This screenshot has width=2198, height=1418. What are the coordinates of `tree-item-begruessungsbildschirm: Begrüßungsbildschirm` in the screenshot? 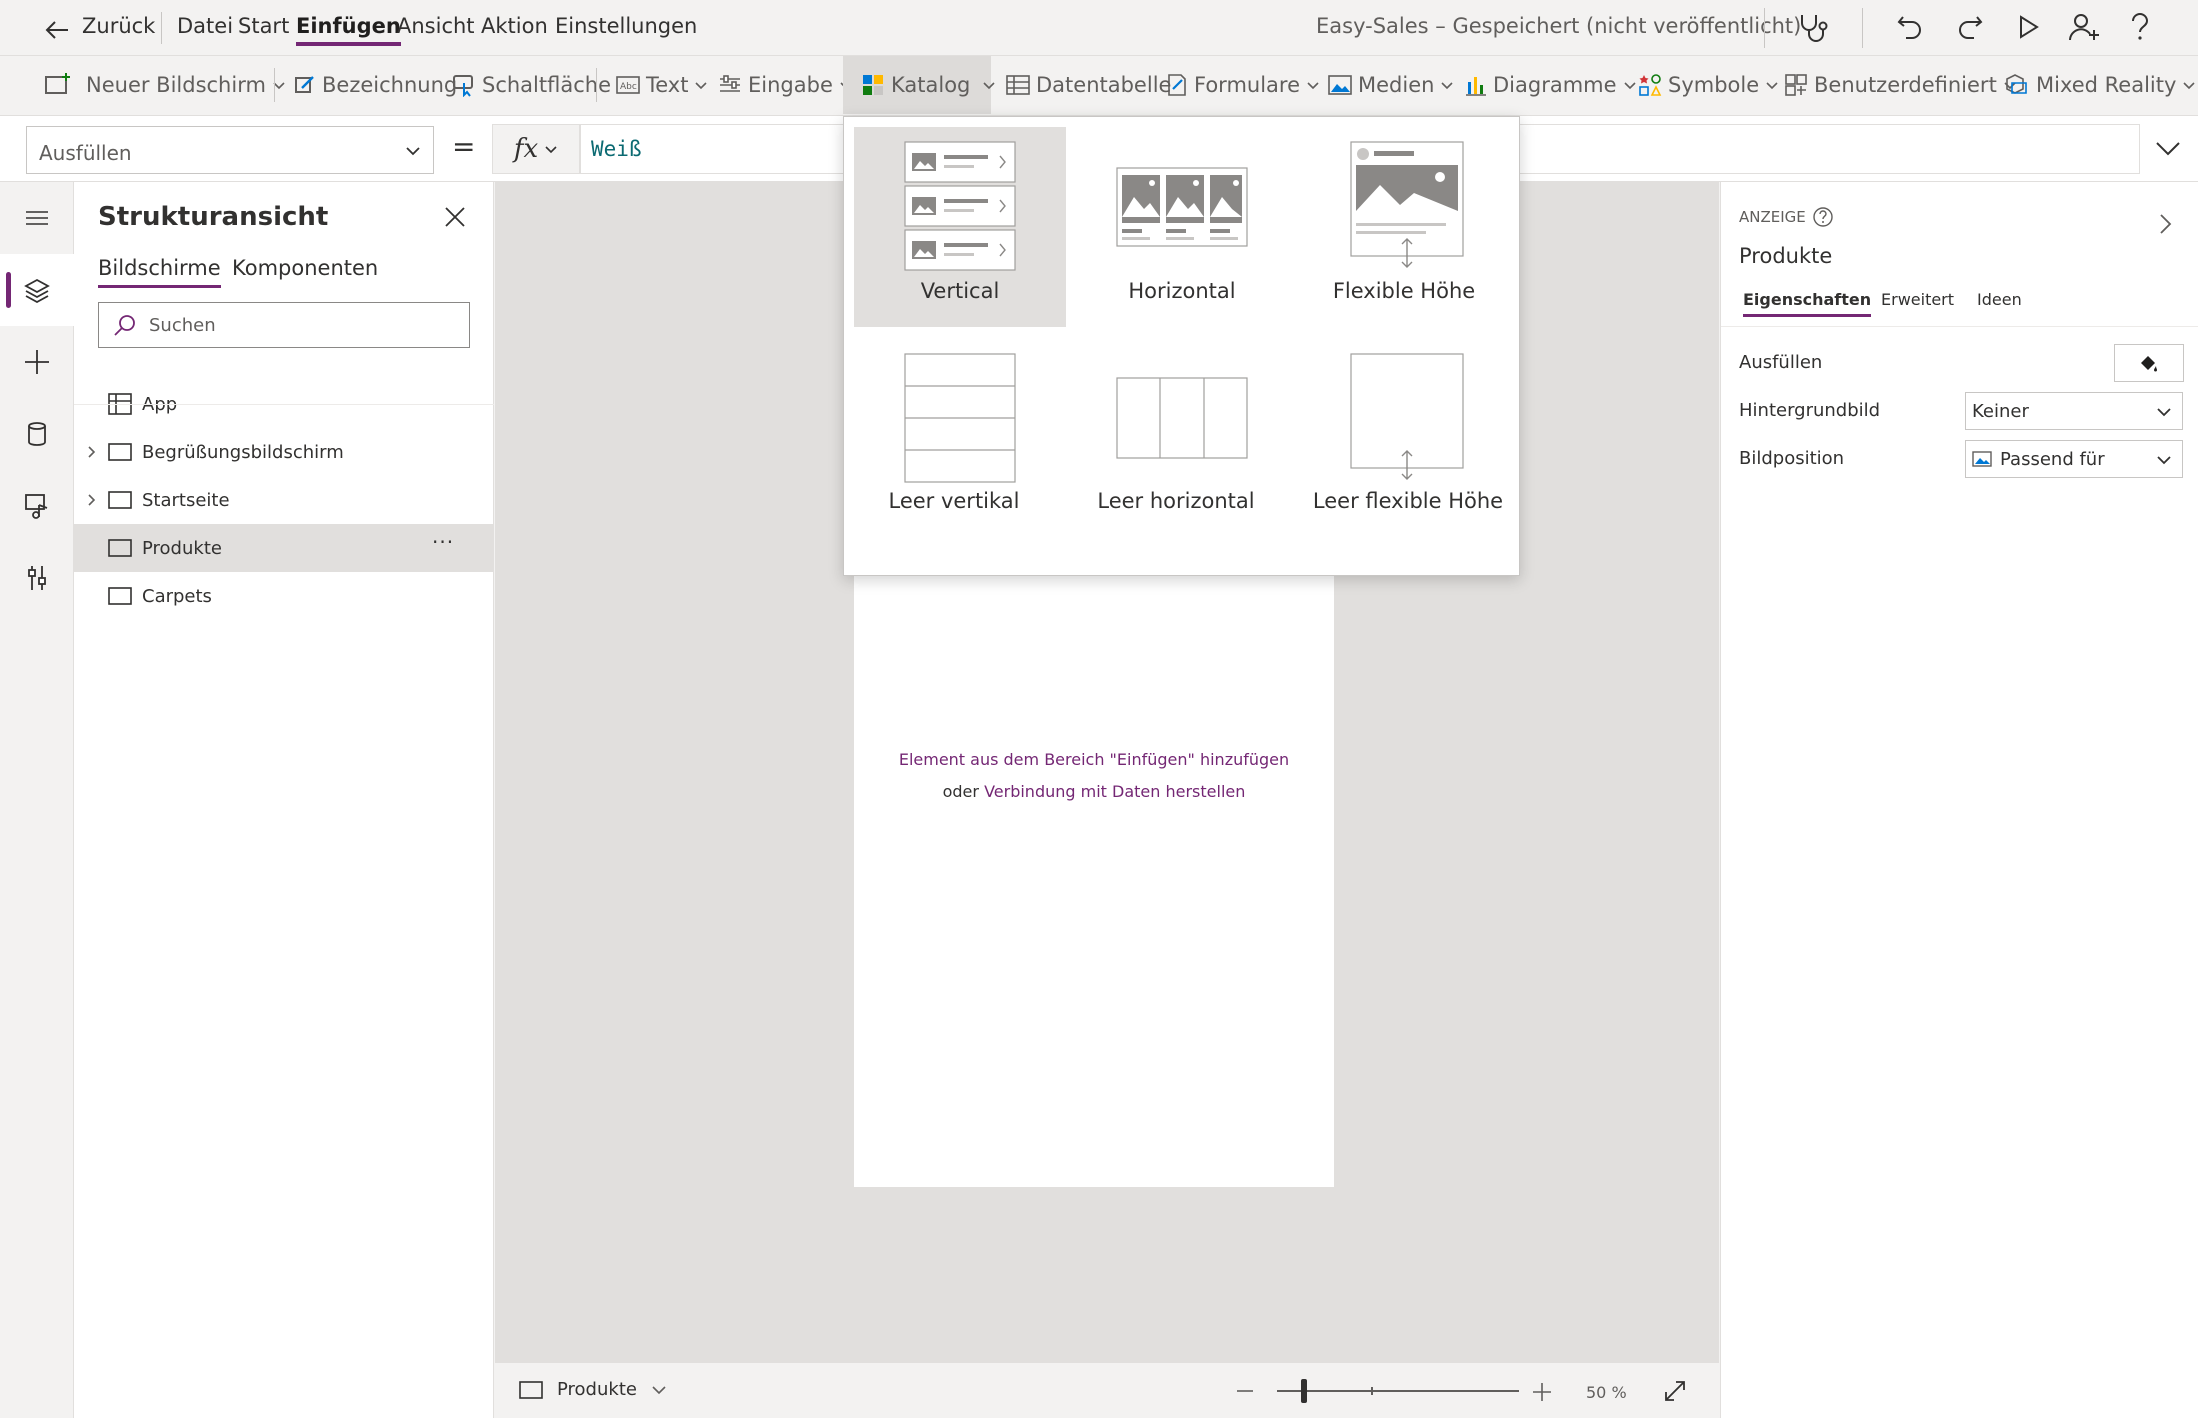 It's located at (284, 452).